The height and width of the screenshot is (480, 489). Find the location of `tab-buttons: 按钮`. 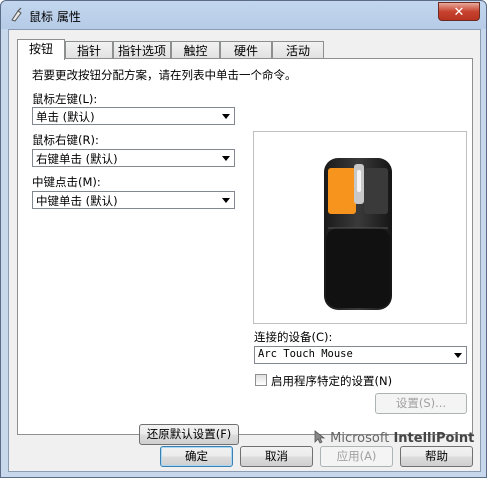

tab-buttons: 按钮 is located at coordinates (41, 49).